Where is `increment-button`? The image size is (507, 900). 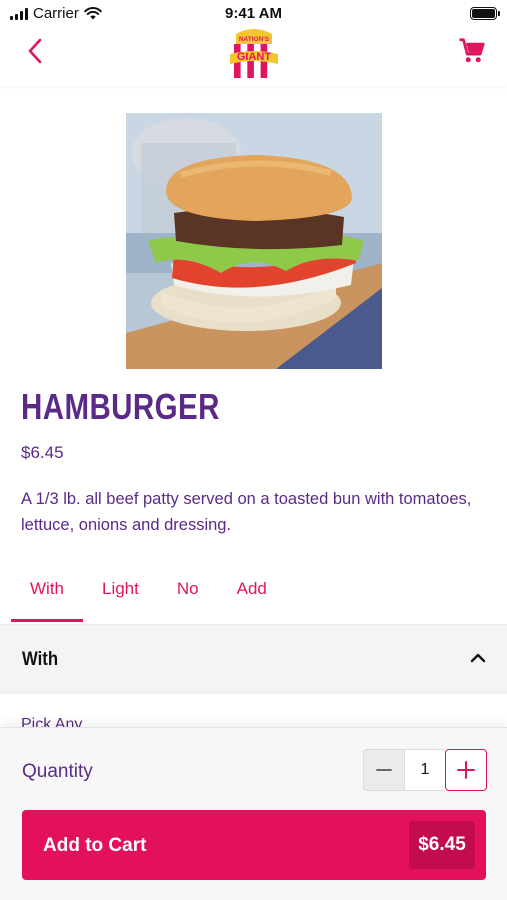 increment-button is located at coordinates (466, 770).